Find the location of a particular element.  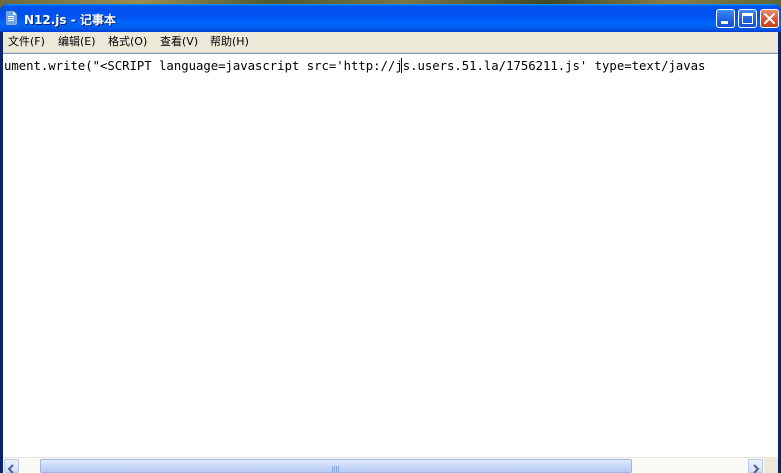

maximize-button is located at coordinates (747, 18).